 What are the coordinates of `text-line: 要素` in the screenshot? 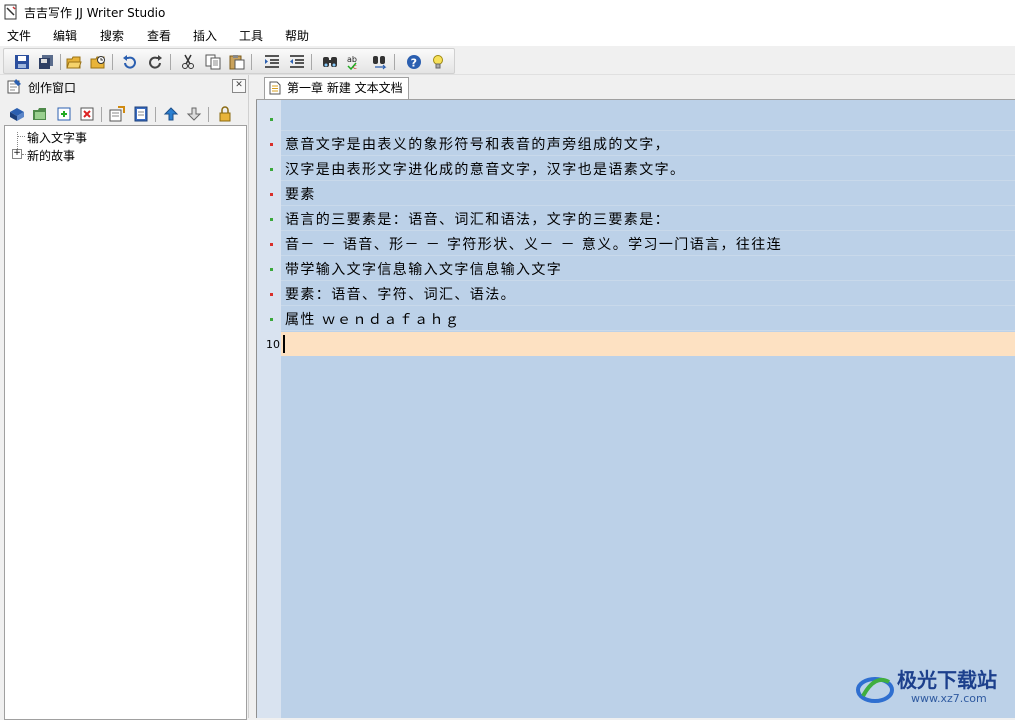 It's located at (648, 193).